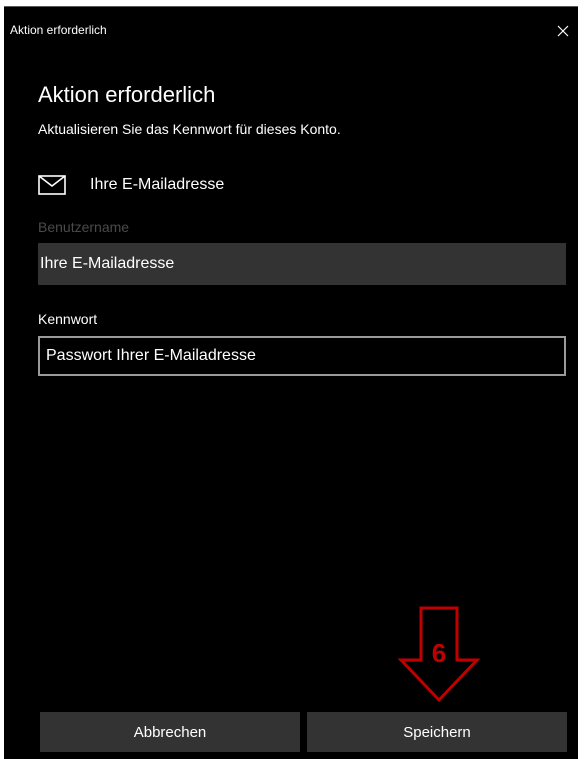 This screenshot has width=584, height=759. What do you see at coordinates (52, 185) in the screenshot?
I see `mail-icon` at bounding box center [52, 185].